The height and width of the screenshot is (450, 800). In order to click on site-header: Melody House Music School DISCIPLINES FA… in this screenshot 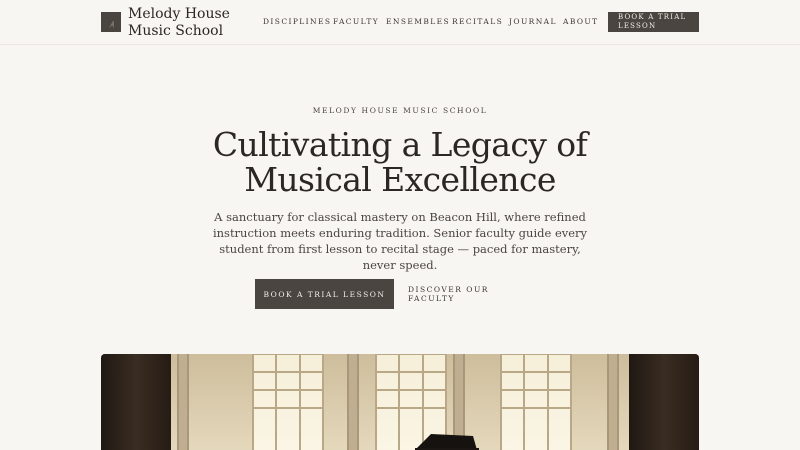, I will do `click(400, 22)`.